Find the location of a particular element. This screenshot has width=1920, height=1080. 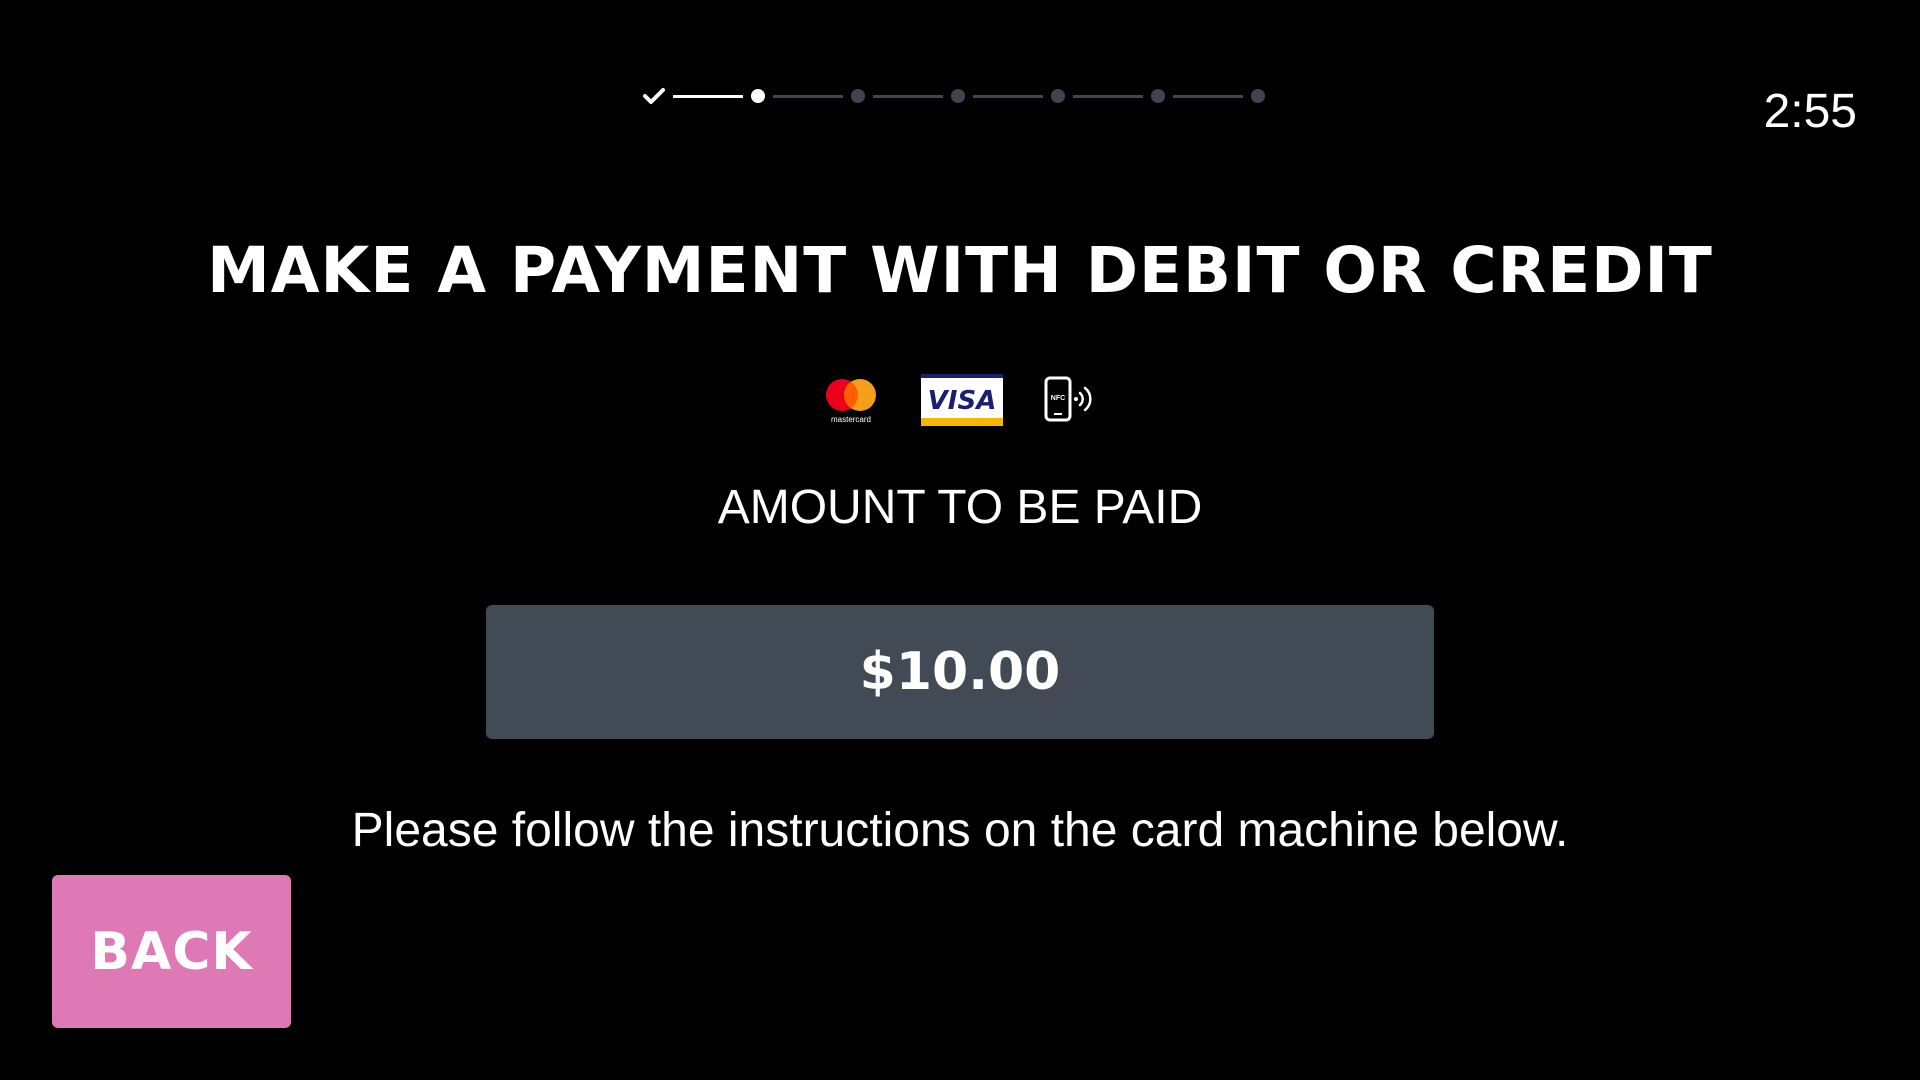

progress-stepper is located at coordinates (954, 96).